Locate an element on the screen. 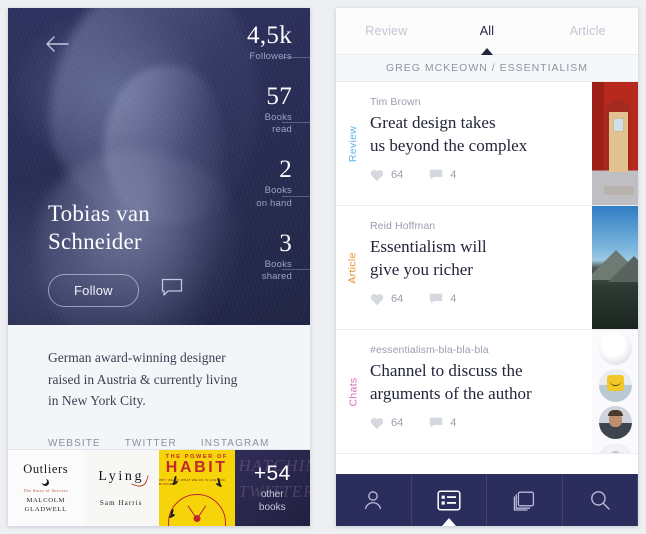 This screenshot has width=646, height=534. stat-books-read-label-line2: read is located at coordinates (282, 130).